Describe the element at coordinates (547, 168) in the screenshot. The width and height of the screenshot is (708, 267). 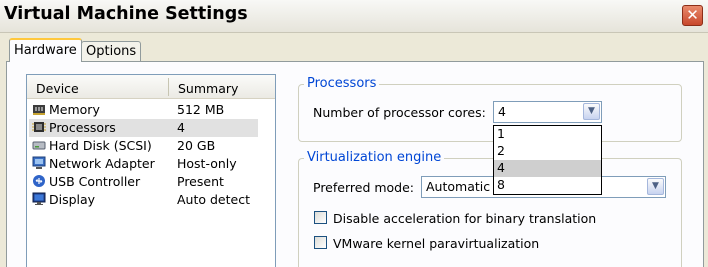
I see `dropdown-option-highlighted: 4` at that location.